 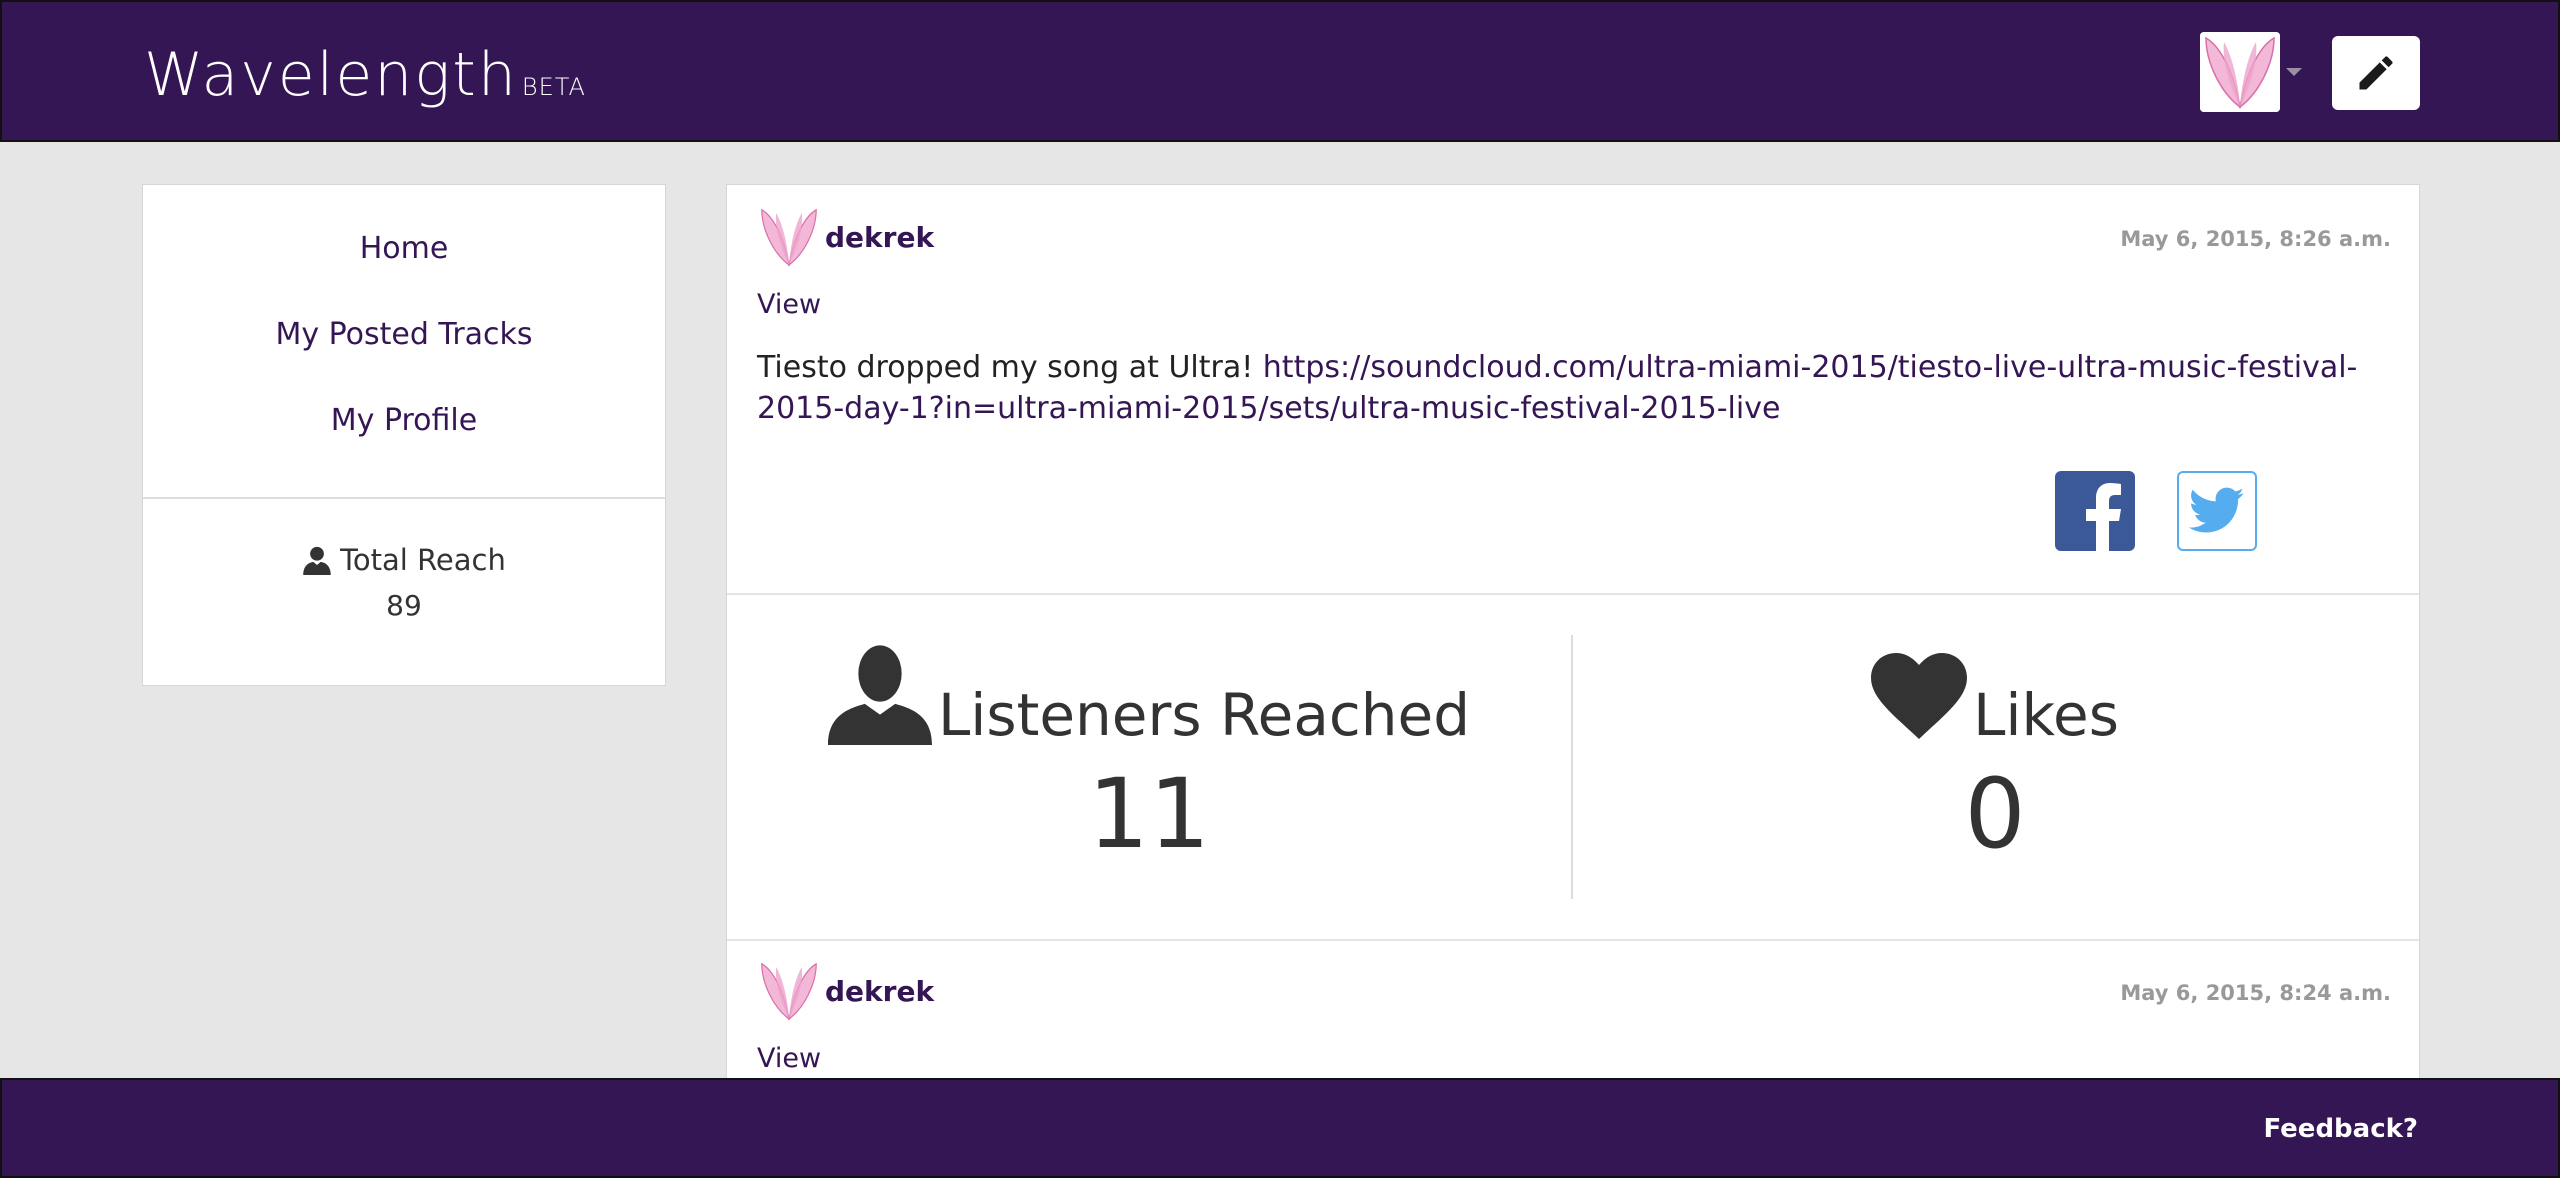 What do you see at coordinates (1919, 697) in the screenshot?
I see `heart-icon` at bounding box center [1919, 697].